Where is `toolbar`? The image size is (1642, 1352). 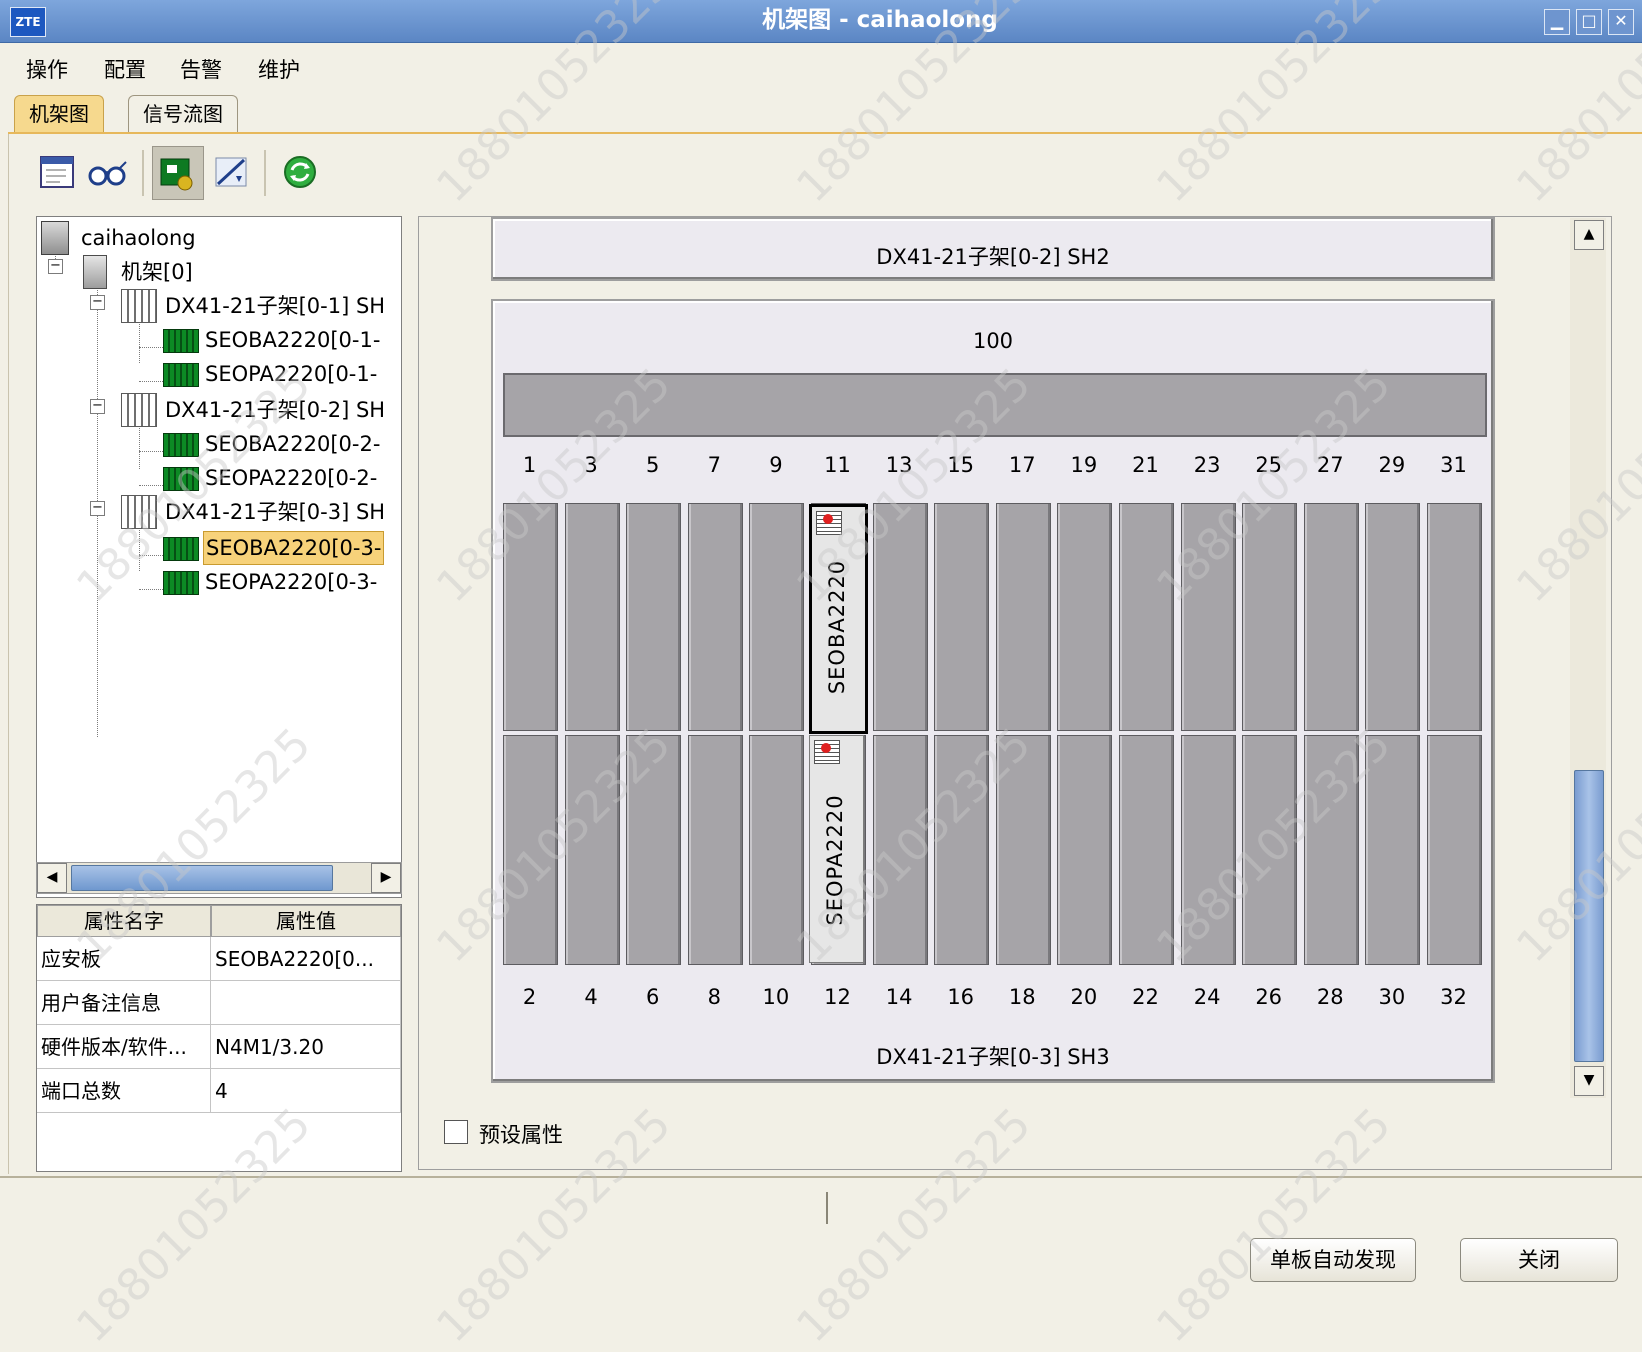 toolbar is located at coordinates (184, 175).